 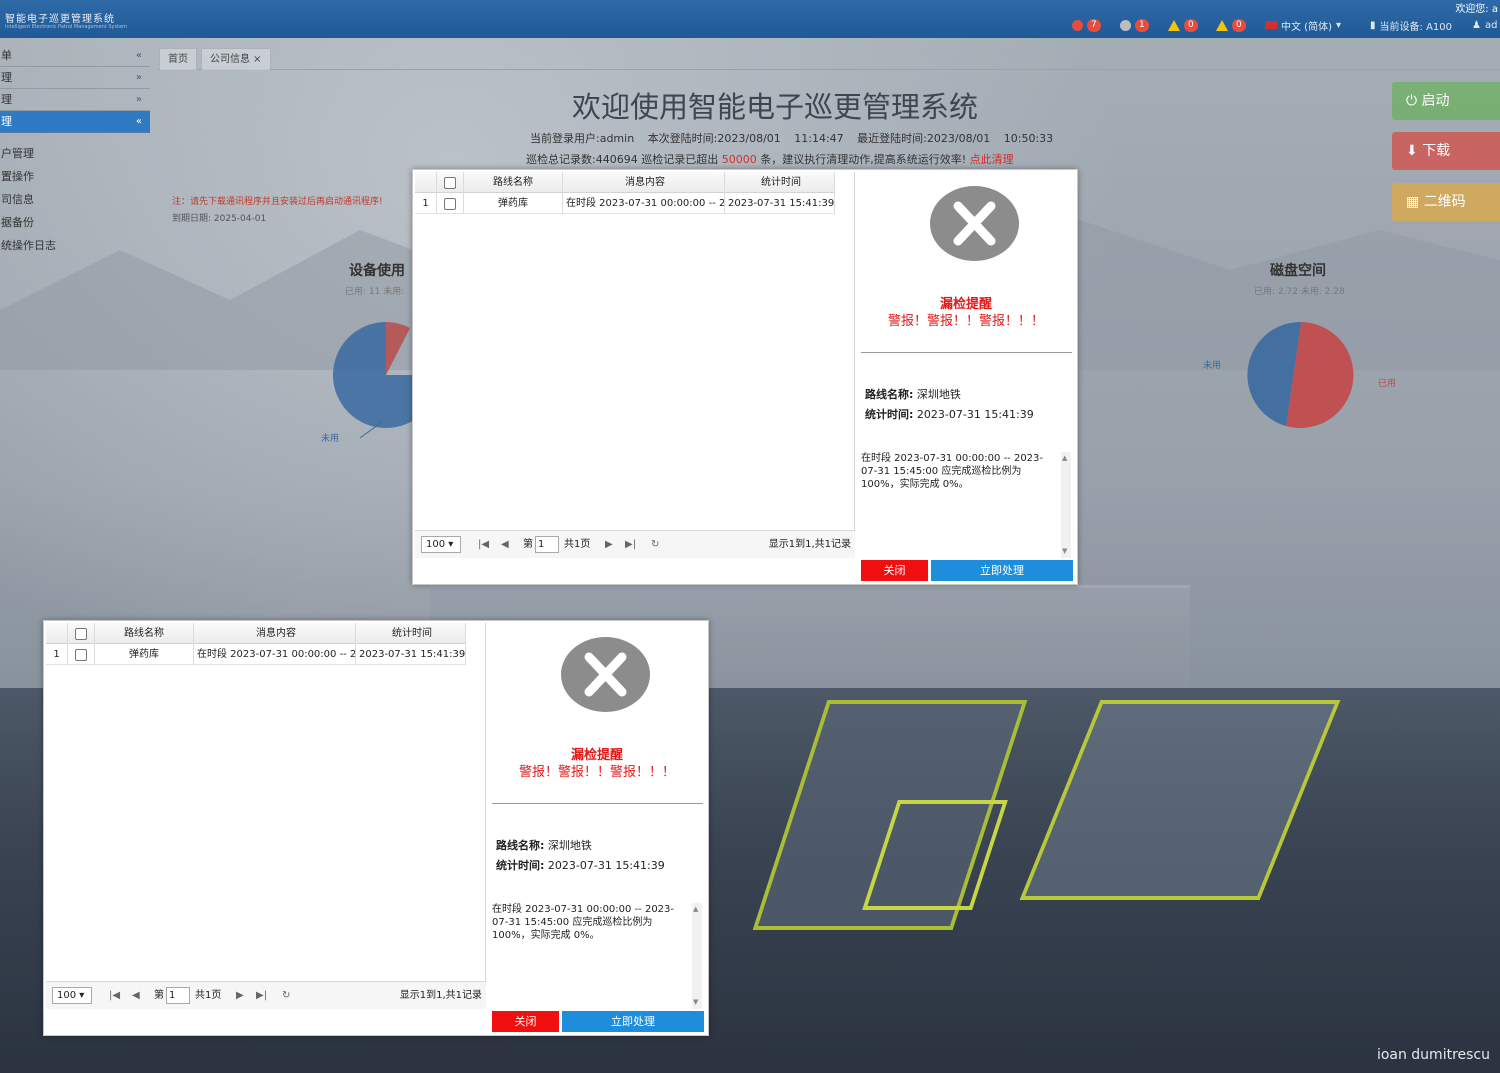 I want to click on tab-home: 首页, so click(x=178, y=59).